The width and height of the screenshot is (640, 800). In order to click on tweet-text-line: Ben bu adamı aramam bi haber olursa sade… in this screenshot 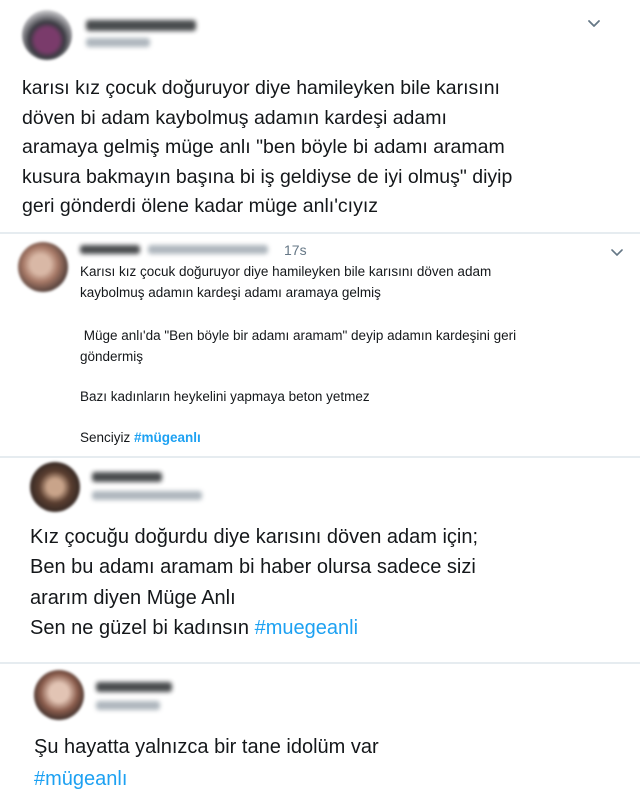, I will do `click(253, 567)`.